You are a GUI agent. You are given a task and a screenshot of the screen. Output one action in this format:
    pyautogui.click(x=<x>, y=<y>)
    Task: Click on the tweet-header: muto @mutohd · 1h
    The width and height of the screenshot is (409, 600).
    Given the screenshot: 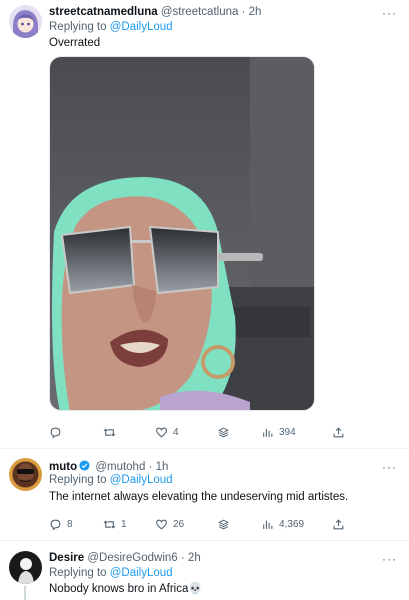 What is the action you would take?
    pyautogui.click(x=214, y=466)
    